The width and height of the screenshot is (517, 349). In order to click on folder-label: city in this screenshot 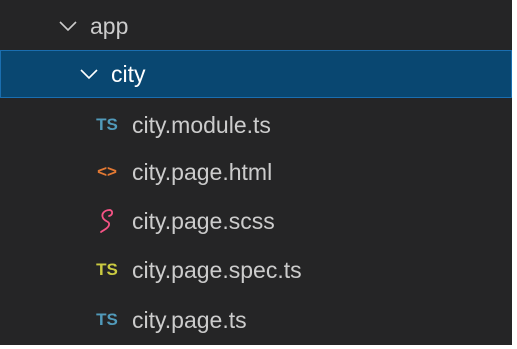, I will do `click(128, 73)`.